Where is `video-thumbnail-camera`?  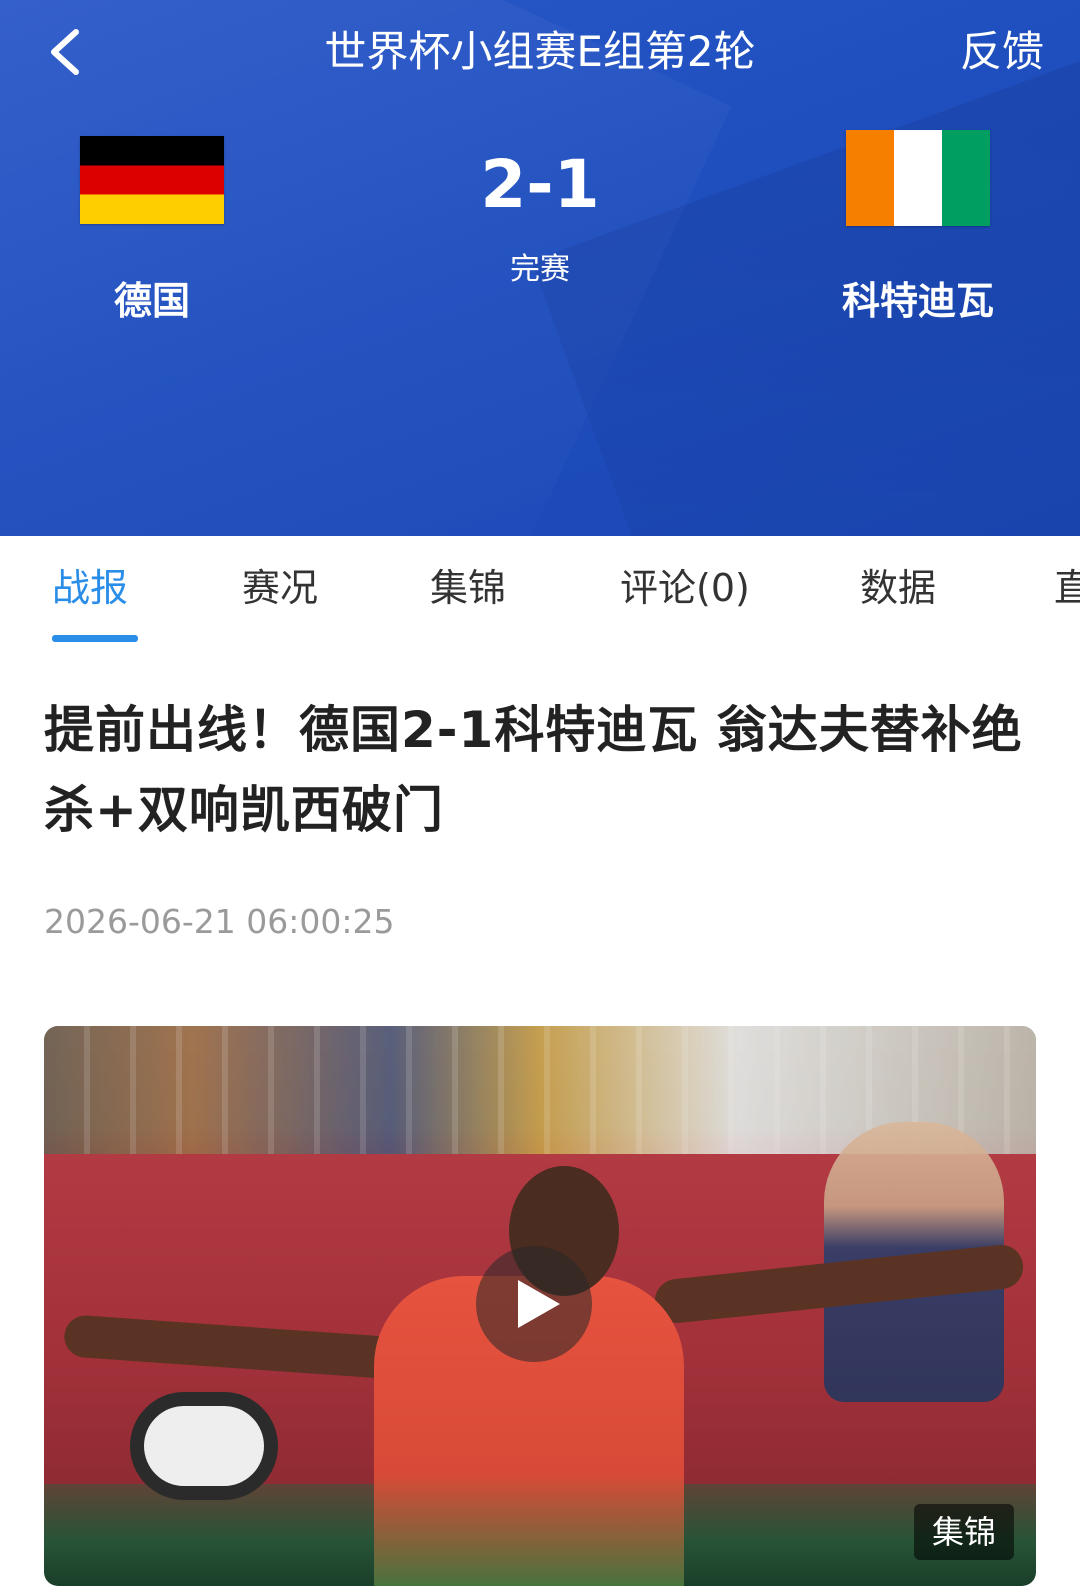 video-thumbnail-camera is located at coordinates (204, 1446).